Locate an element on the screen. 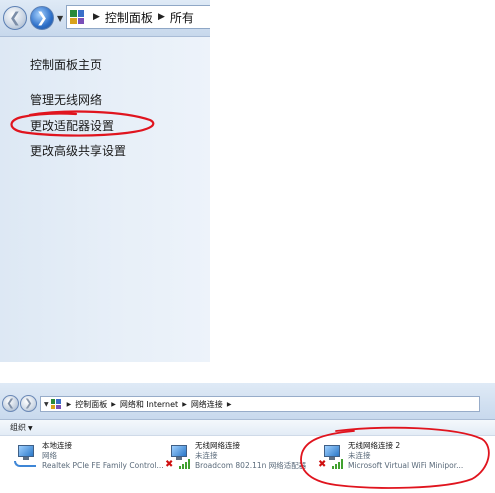 The width and height of the screenshot is (495, 493). red-x-icon: ✖ is located at coordinates (169, 464).